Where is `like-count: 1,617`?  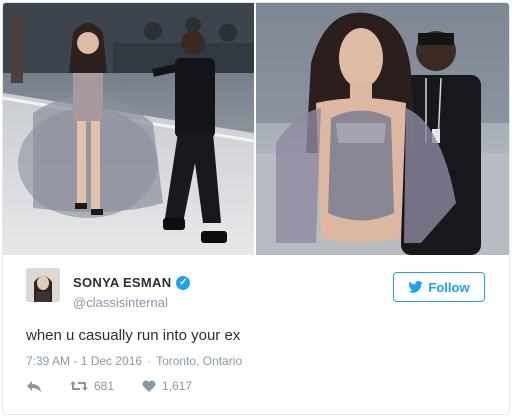 like-count: 1,617 is located at coordinates (177, 386).